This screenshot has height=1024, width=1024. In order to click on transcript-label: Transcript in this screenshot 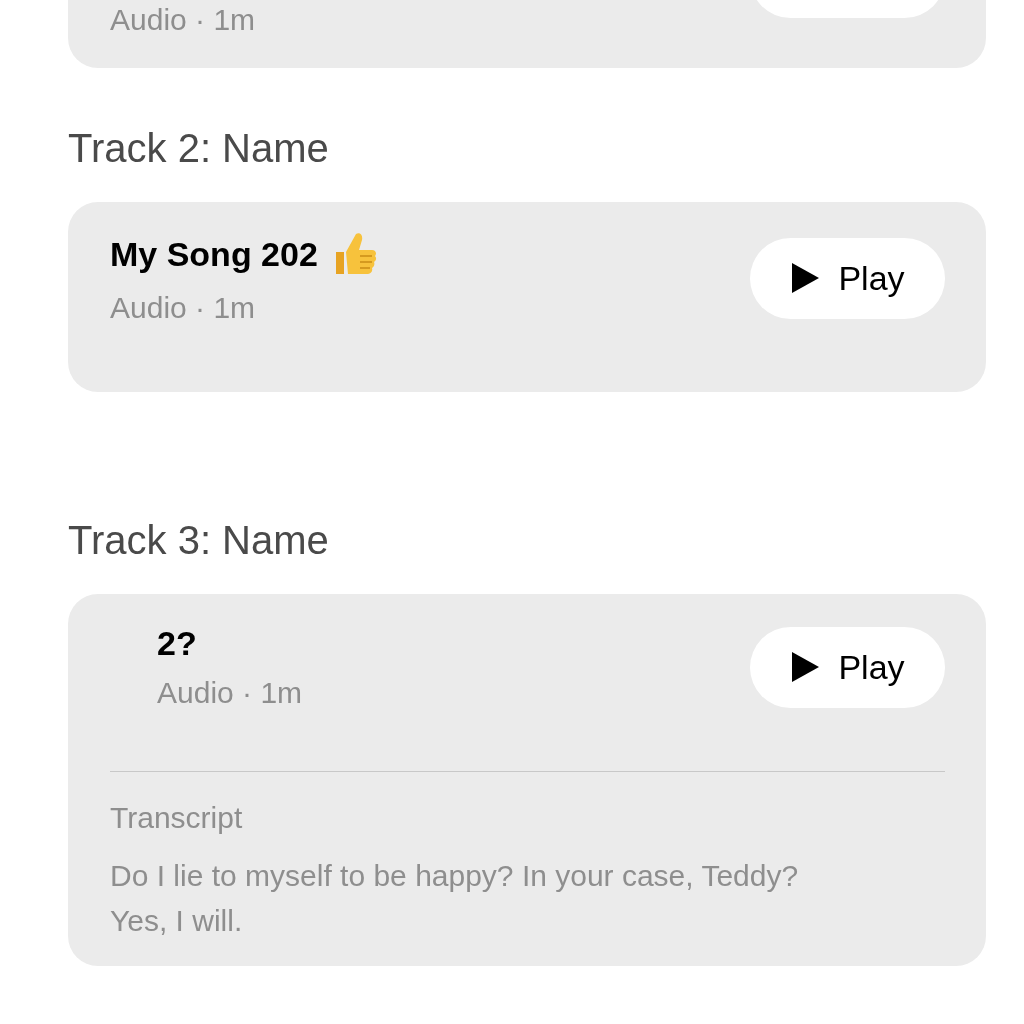, I will do `click(177, 818)`.